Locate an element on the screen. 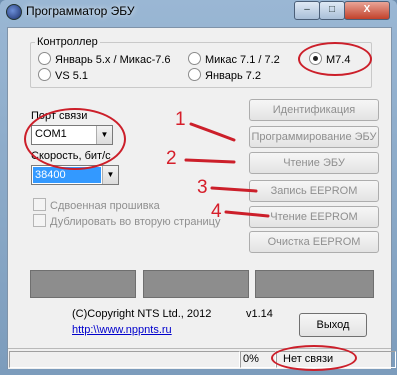 This screenshot has width=397, height=375. minimize-button: – is located at coordinates (307, 10).